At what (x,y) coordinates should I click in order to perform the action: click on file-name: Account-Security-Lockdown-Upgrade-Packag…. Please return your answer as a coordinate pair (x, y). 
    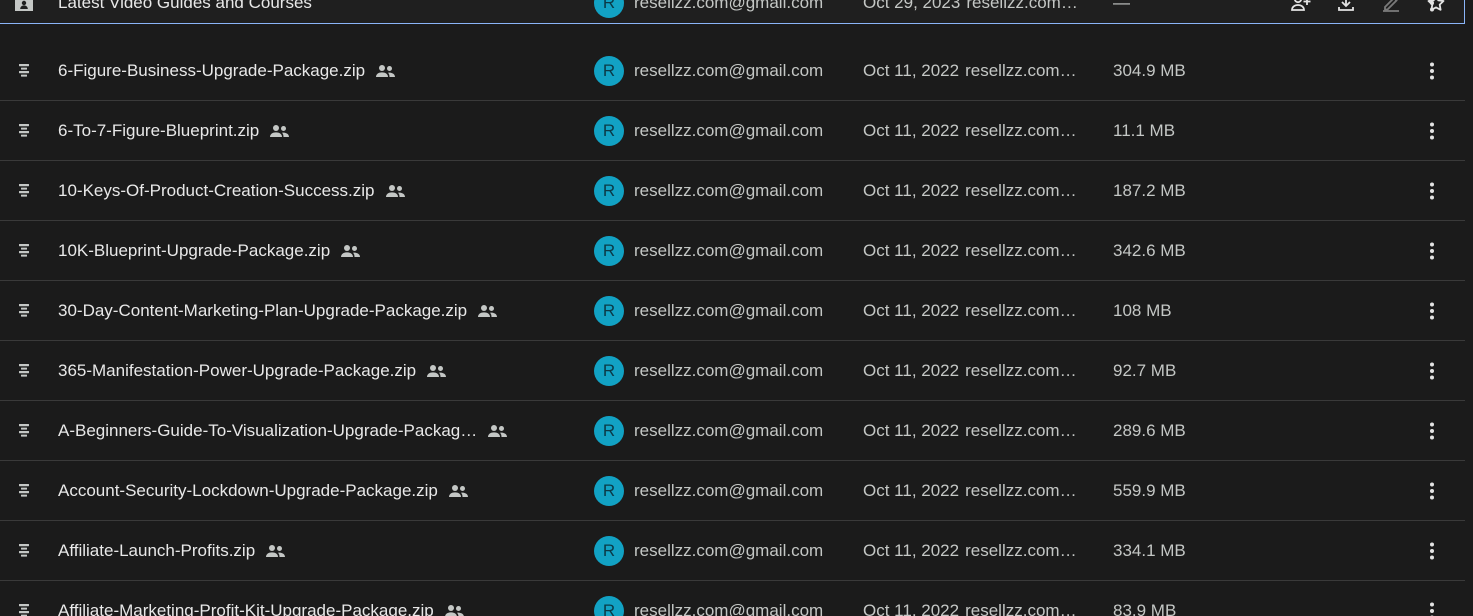
    Looking at the image, I should click on (318, 491).